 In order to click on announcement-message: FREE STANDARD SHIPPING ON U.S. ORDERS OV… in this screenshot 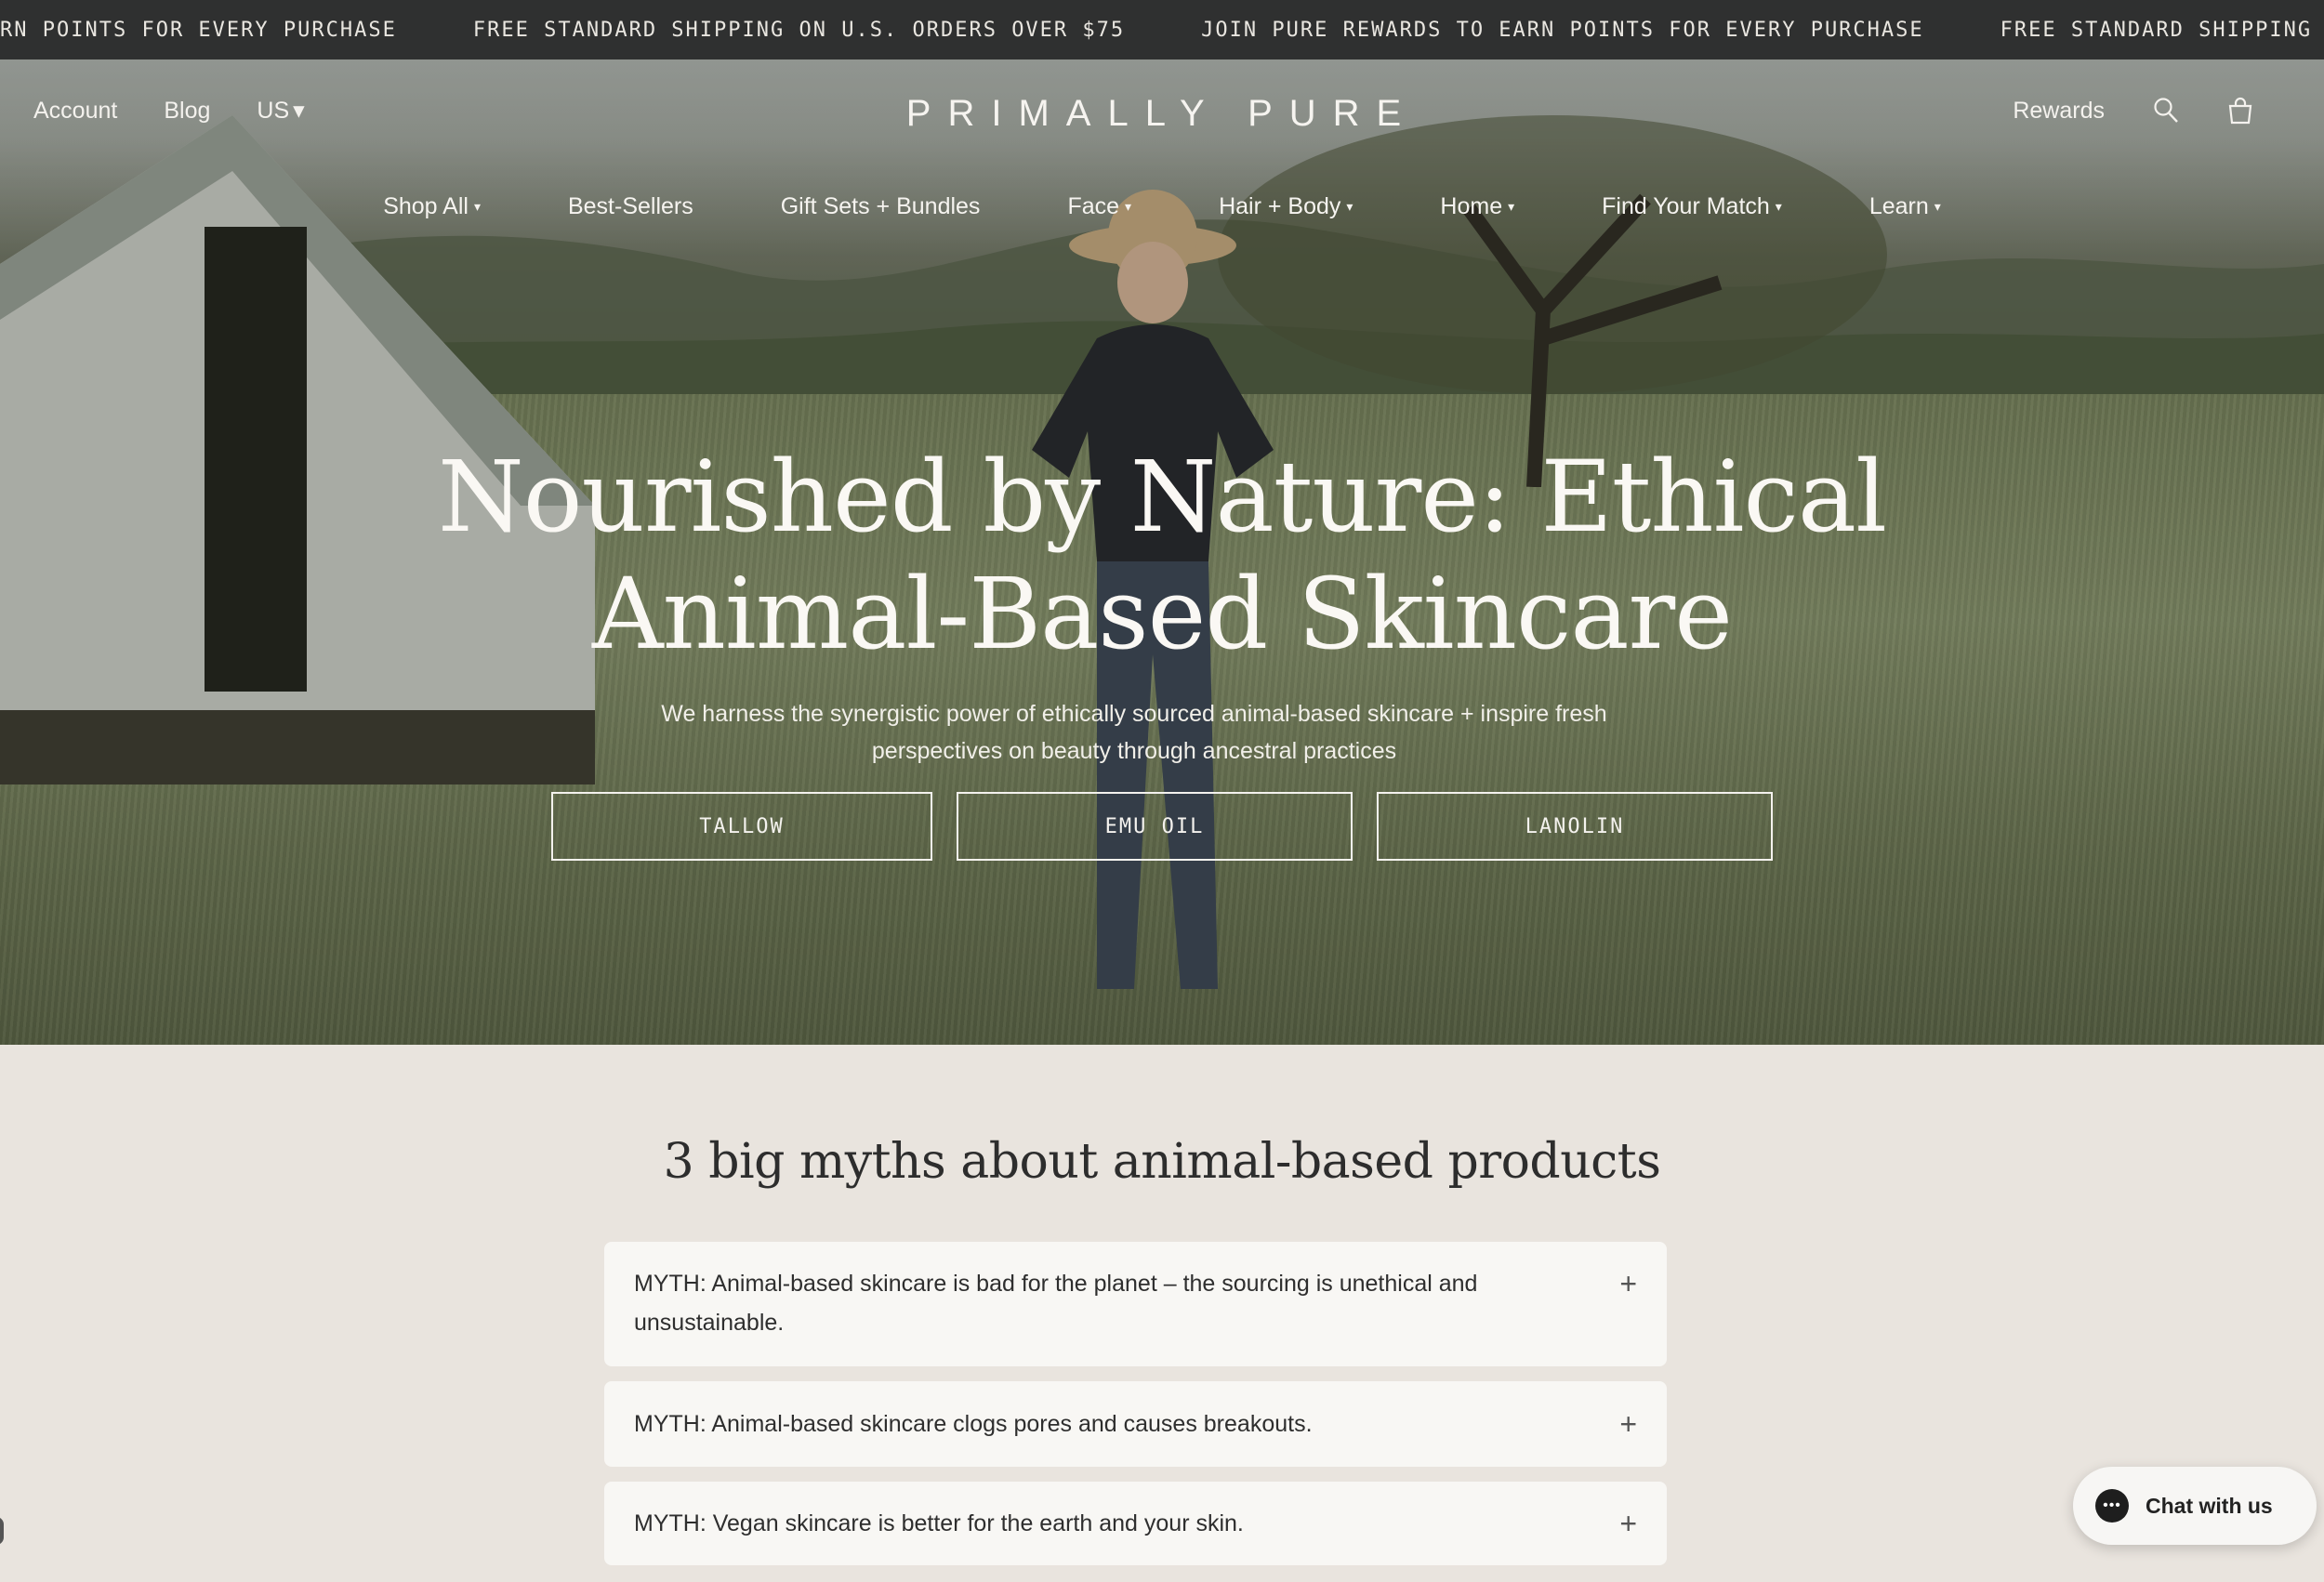, I will do `click(799, 30)`.